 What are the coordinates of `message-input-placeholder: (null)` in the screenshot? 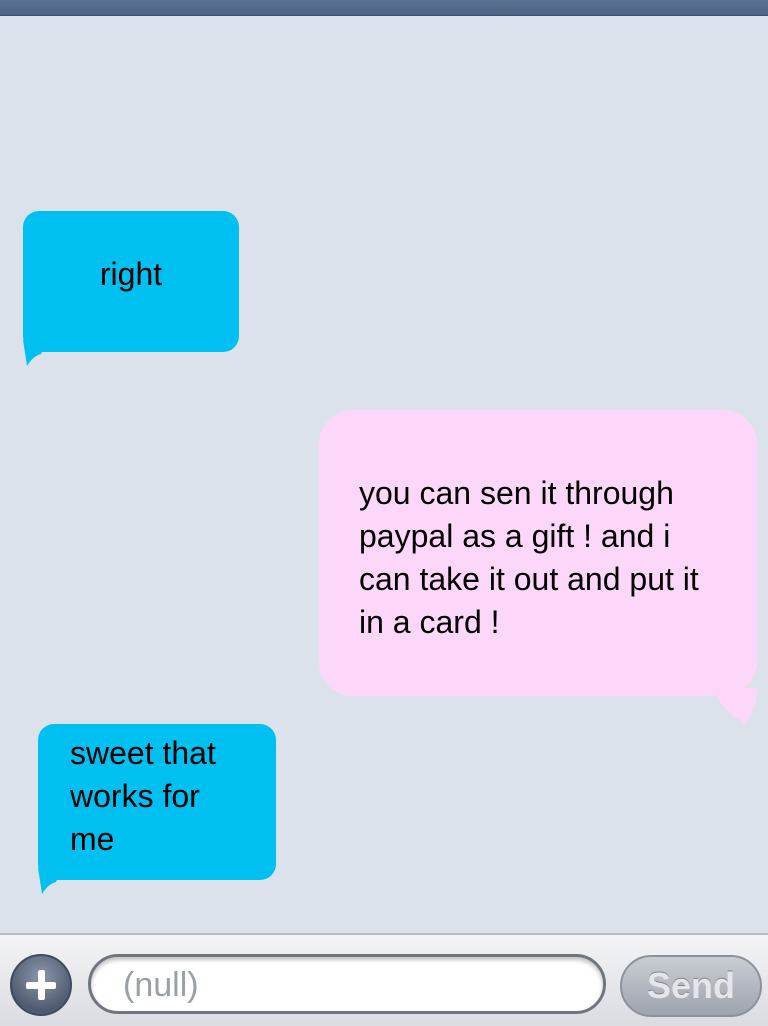 It's located at (161, 985).